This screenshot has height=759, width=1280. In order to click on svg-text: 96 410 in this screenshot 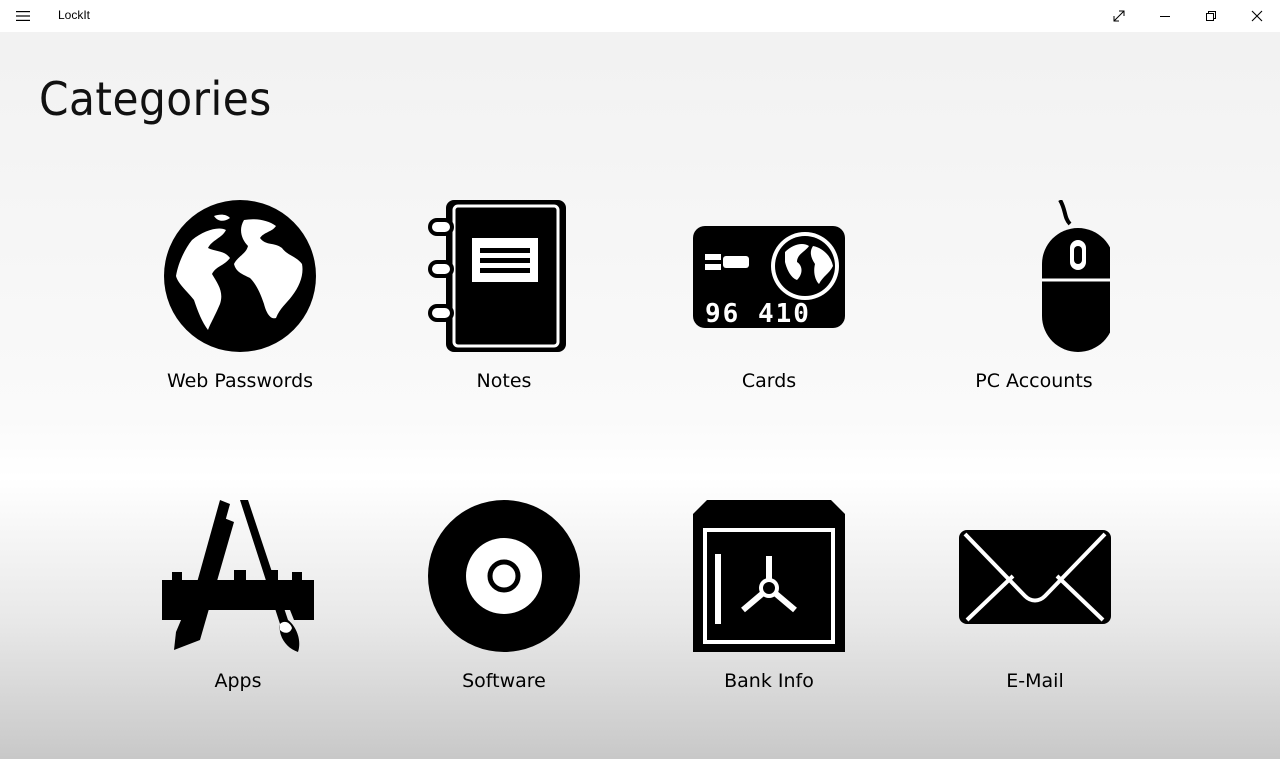, I will do `click(758, 314)`.